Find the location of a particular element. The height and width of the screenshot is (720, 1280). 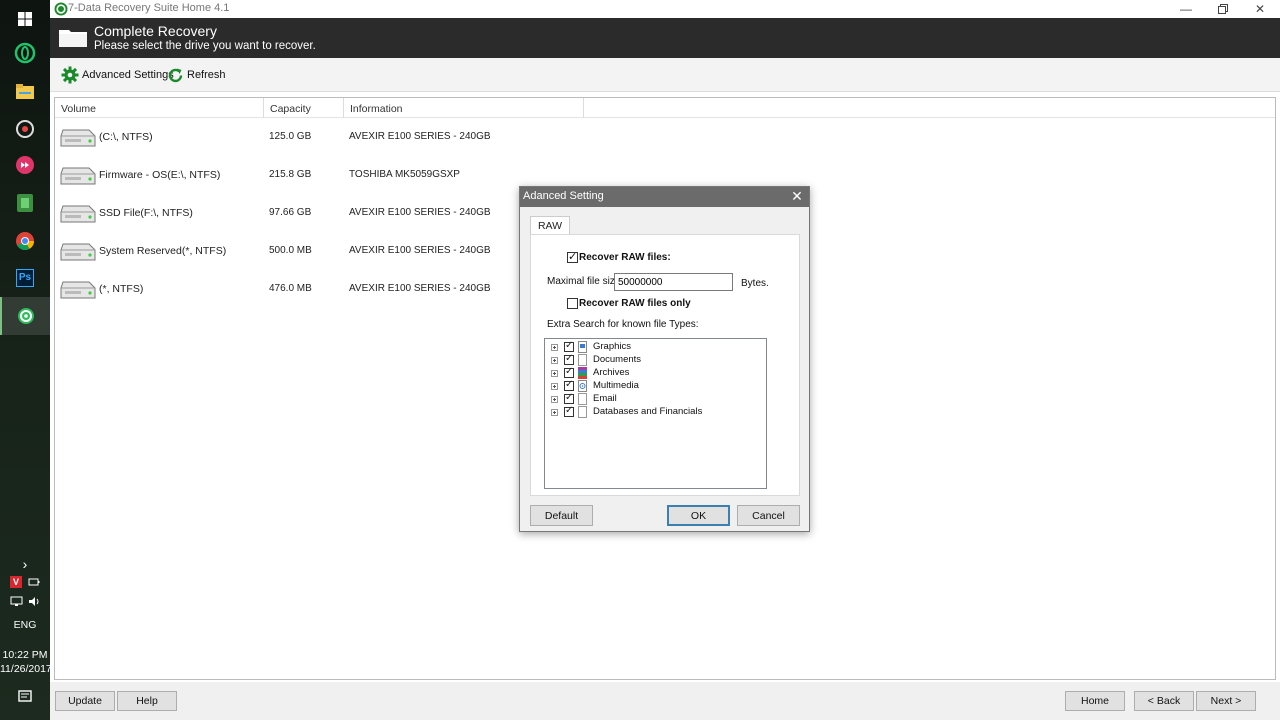

database-icon is located at coordinates (582, 412).